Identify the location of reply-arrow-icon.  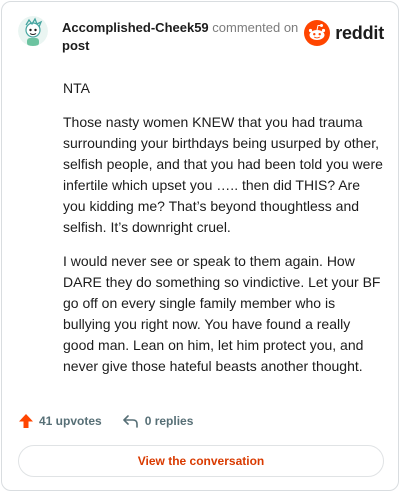
(130, 421).